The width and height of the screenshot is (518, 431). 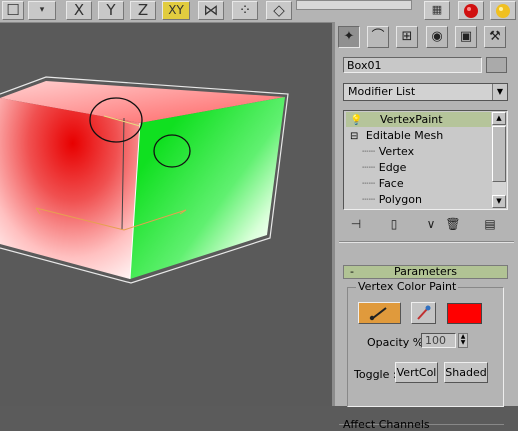 I want to click on display-tab: ▣, so click(x=466, y=37).